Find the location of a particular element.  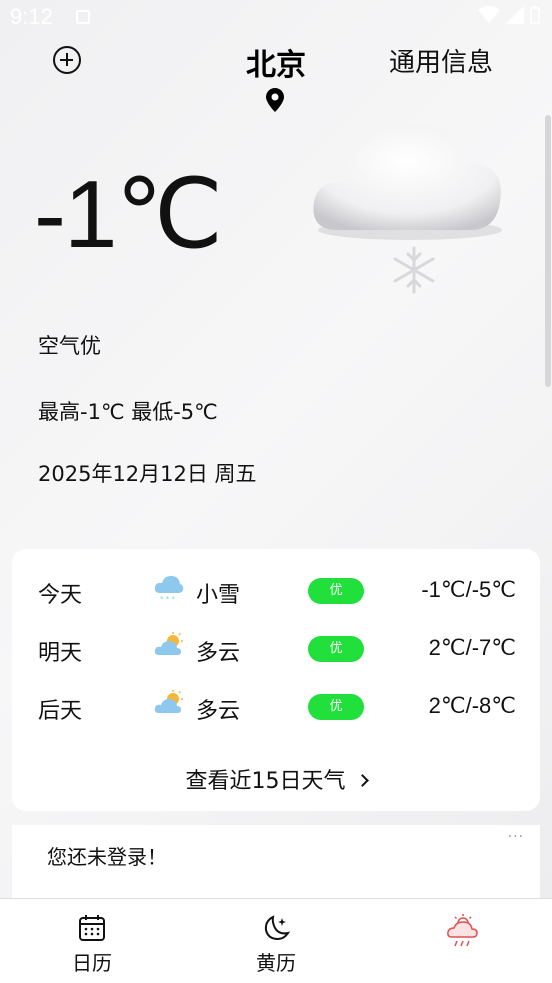

tab-label: 日历 is located at coordinates (92, 963).